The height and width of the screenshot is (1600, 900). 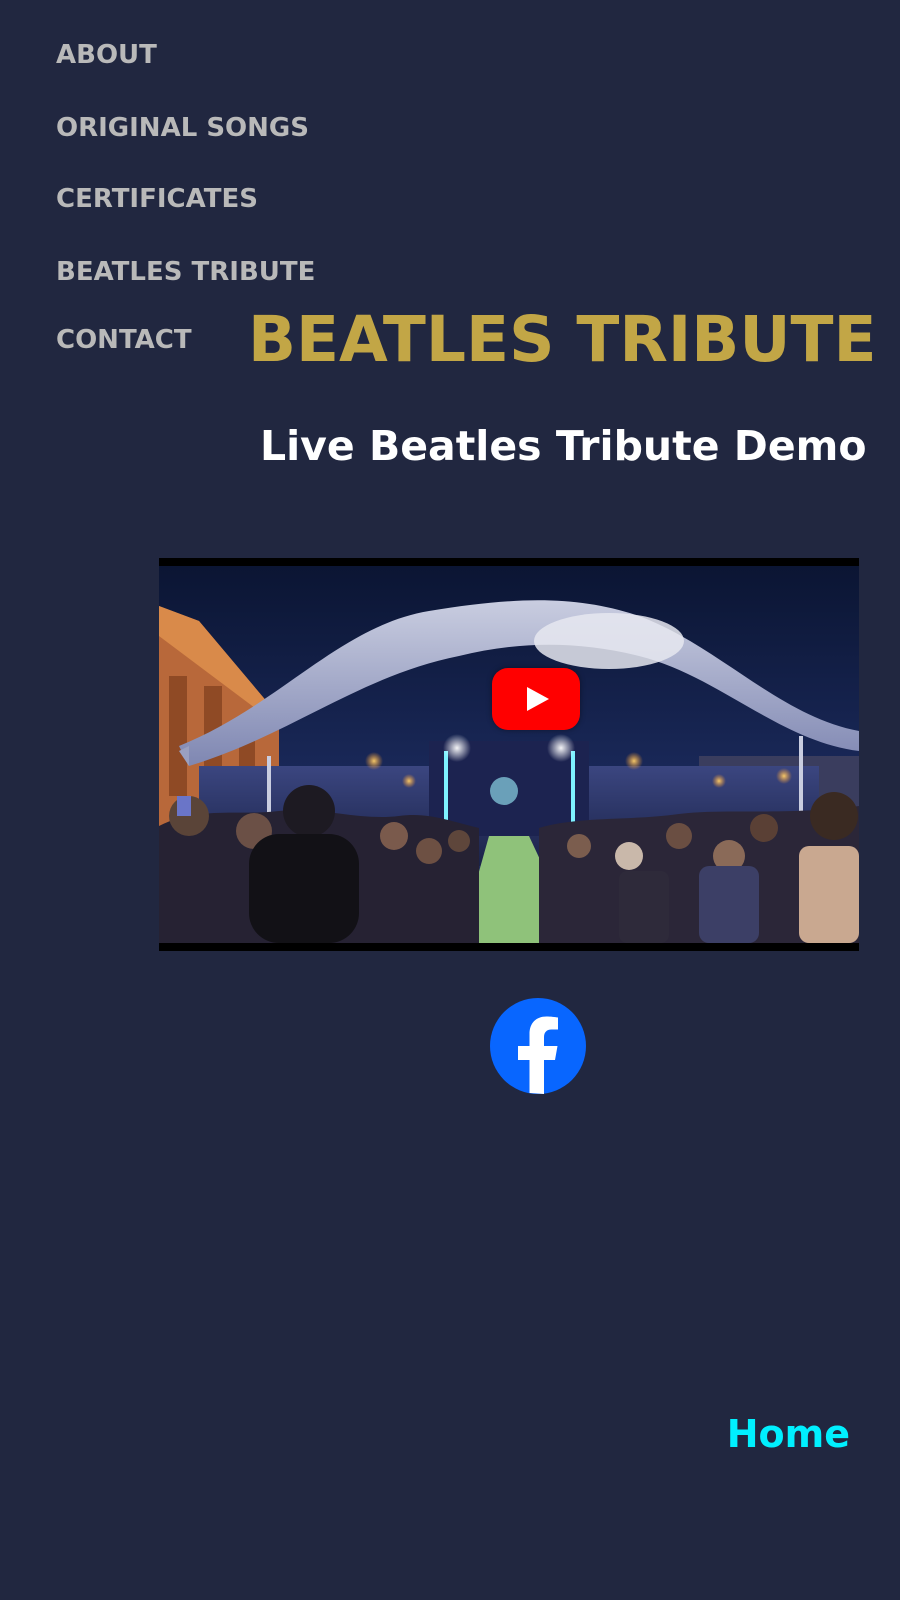 I want to click on facebook-logo, so click(x=538, y=1046).